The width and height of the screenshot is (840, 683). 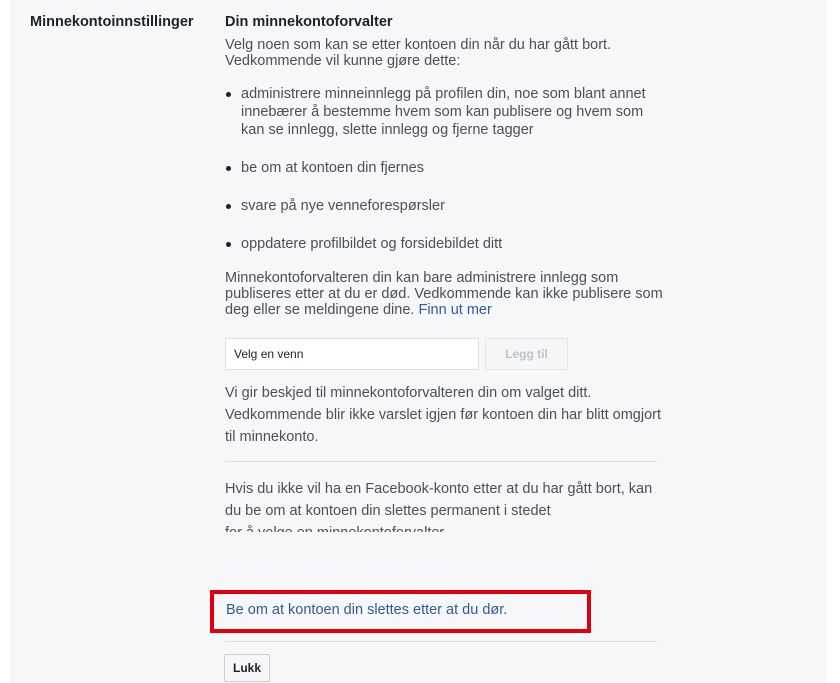 What do you see at coordinates (112, 22) in the screenshot?
I see `section-title: Minnekontoinnstillinger` at bounding box center [112, 22].